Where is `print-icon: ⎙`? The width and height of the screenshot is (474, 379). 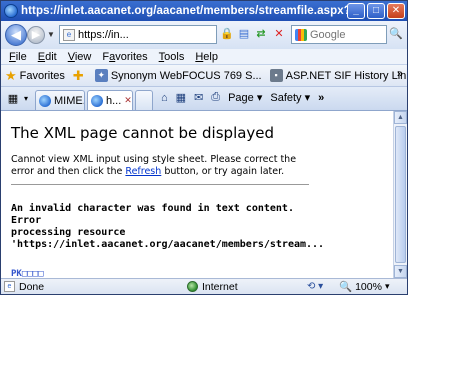 print-icon: ⎙ is located at coordinates (215, 97).